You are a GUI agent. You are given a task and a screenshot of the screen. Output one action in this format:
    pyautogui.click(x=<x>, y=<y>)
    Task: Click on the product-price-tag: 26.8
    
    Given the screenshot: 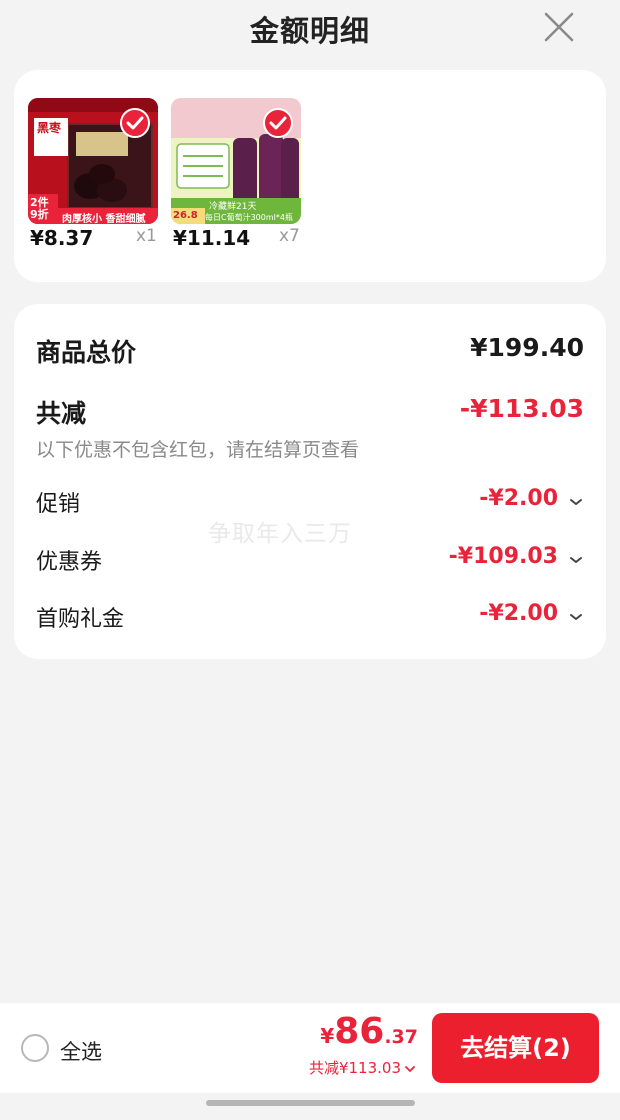 What is the action you would take?
    pyautogui.click(x=185, y=215)
    